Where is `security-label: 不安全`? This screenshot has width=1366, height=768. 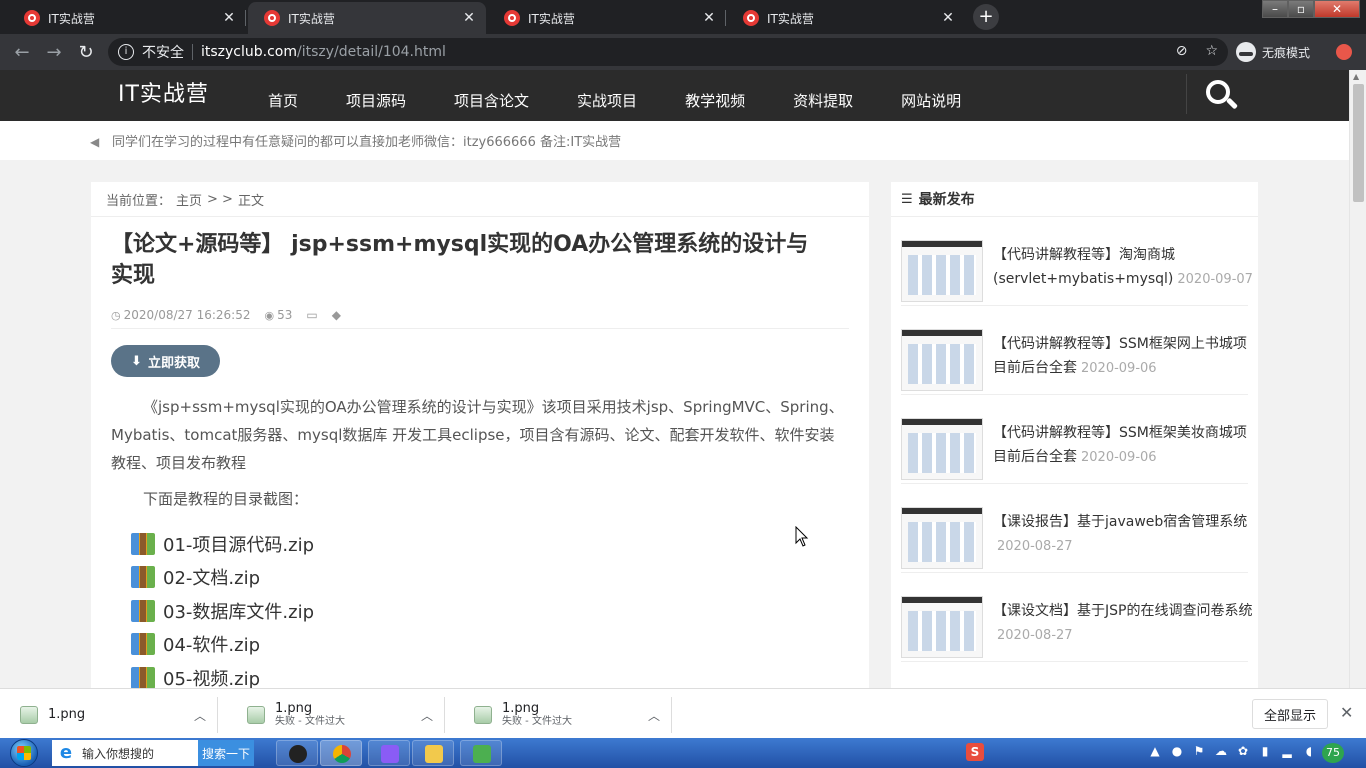 security-label: 不安全 is located at coordinates (163, 53).